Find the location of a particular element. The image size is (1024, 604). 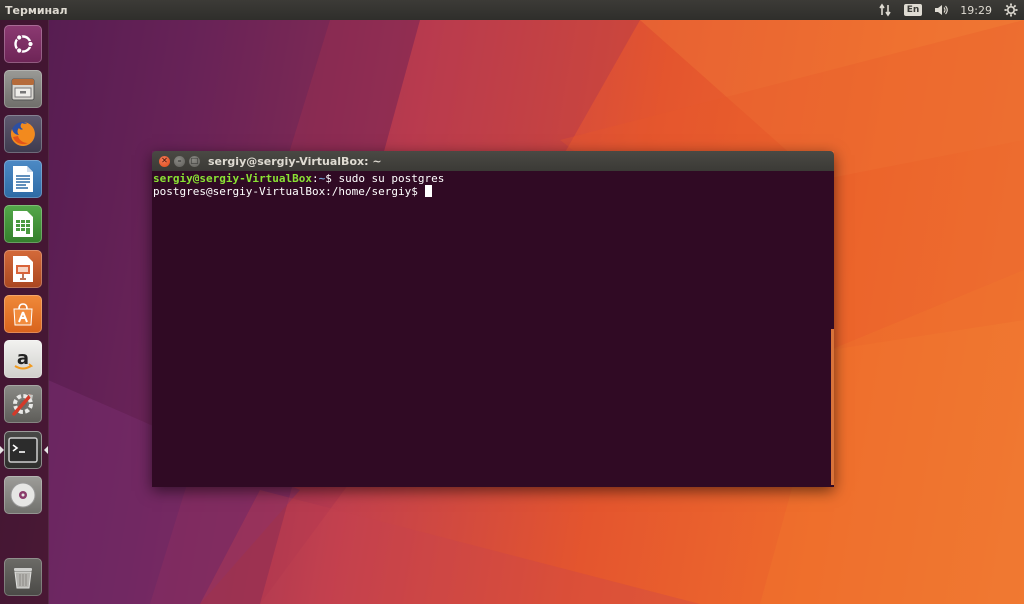

launcher-item-settings is located at coordinates (23, 404).